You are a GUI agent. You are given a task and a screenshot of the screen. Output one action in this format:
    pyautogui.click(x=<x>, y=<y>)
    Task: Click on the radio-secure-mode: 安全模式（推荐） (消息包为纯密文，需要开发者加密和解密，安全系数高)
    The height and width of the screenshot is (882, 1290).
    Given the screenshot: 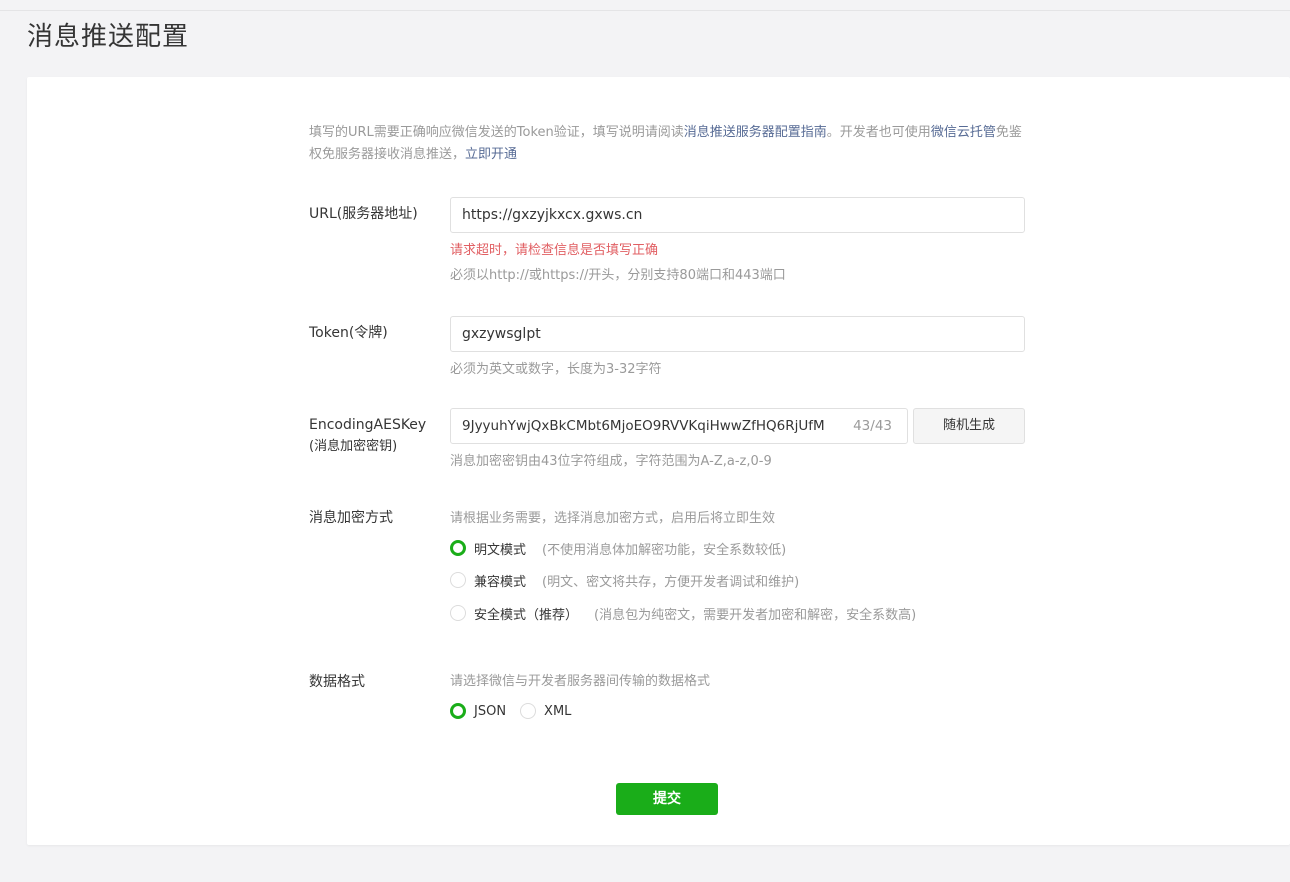 What is the action you would take?
    pyautogui.click(x=683, y=613)
    